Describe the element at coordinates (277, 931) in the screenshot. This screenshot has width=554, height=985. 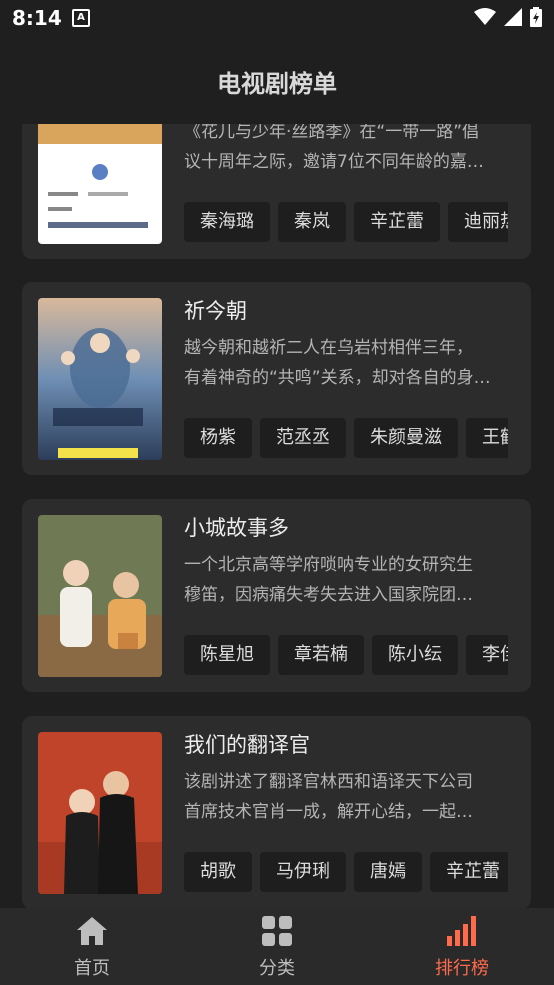
I see `grid-icon` at that location.